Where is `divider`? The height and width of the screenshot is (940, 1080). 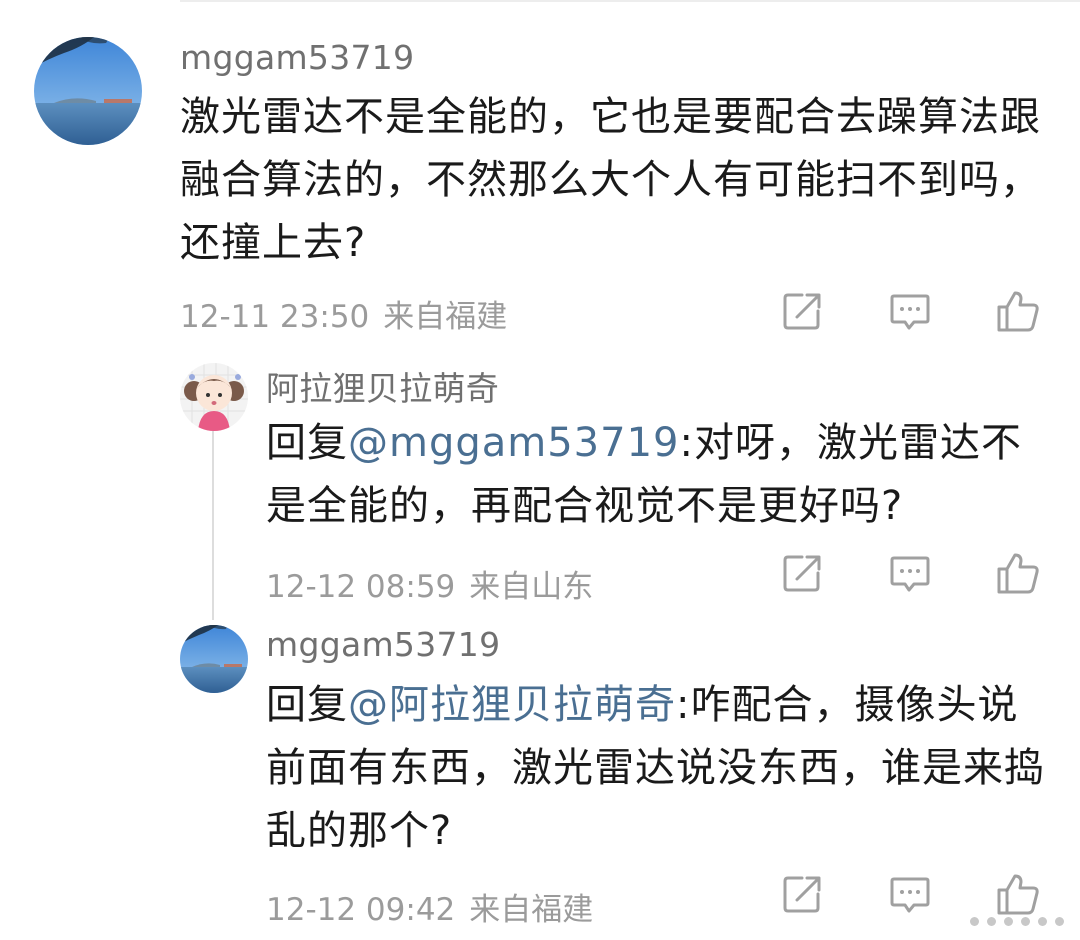 divider is located at coordinates (630, 1).